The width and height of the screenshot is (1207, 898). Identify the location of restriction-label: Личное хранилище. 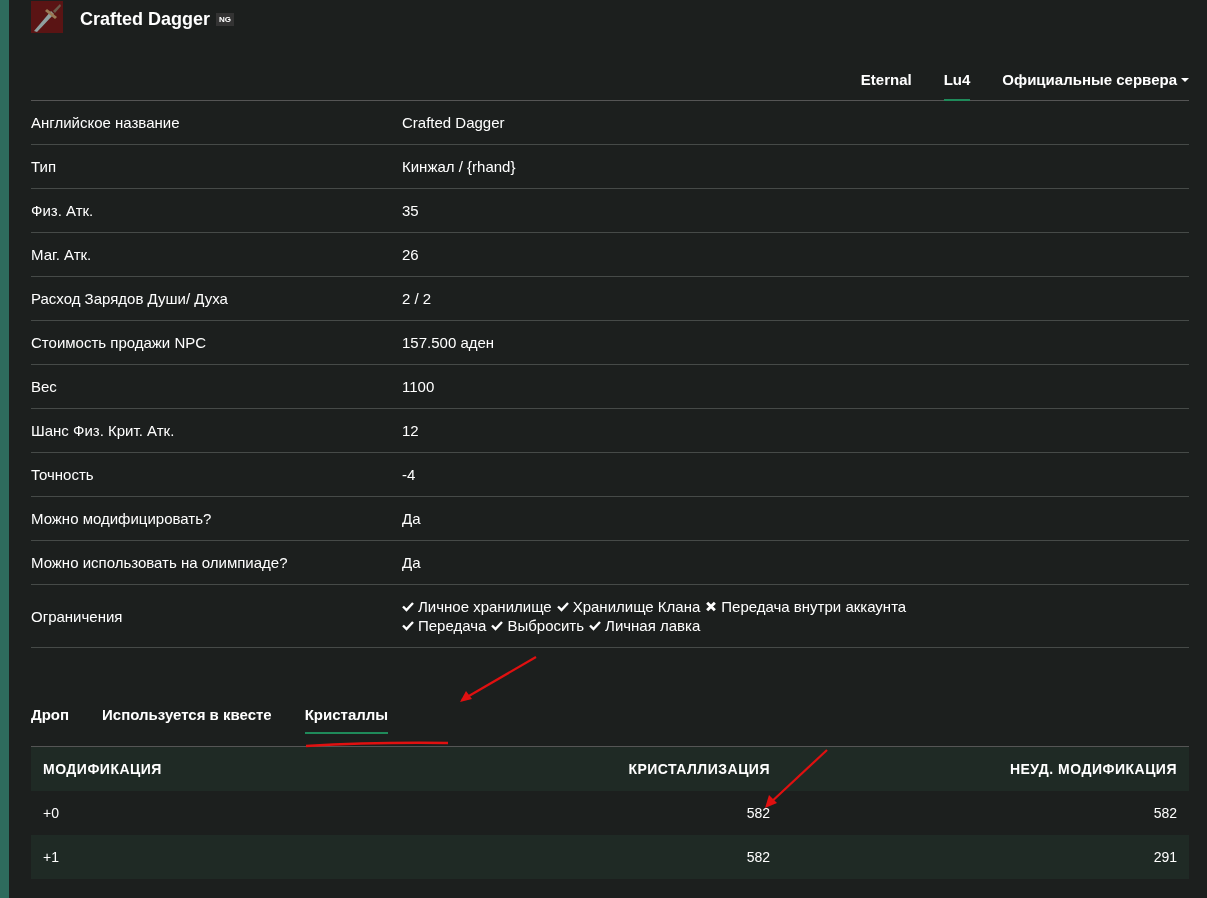
(485, 606).